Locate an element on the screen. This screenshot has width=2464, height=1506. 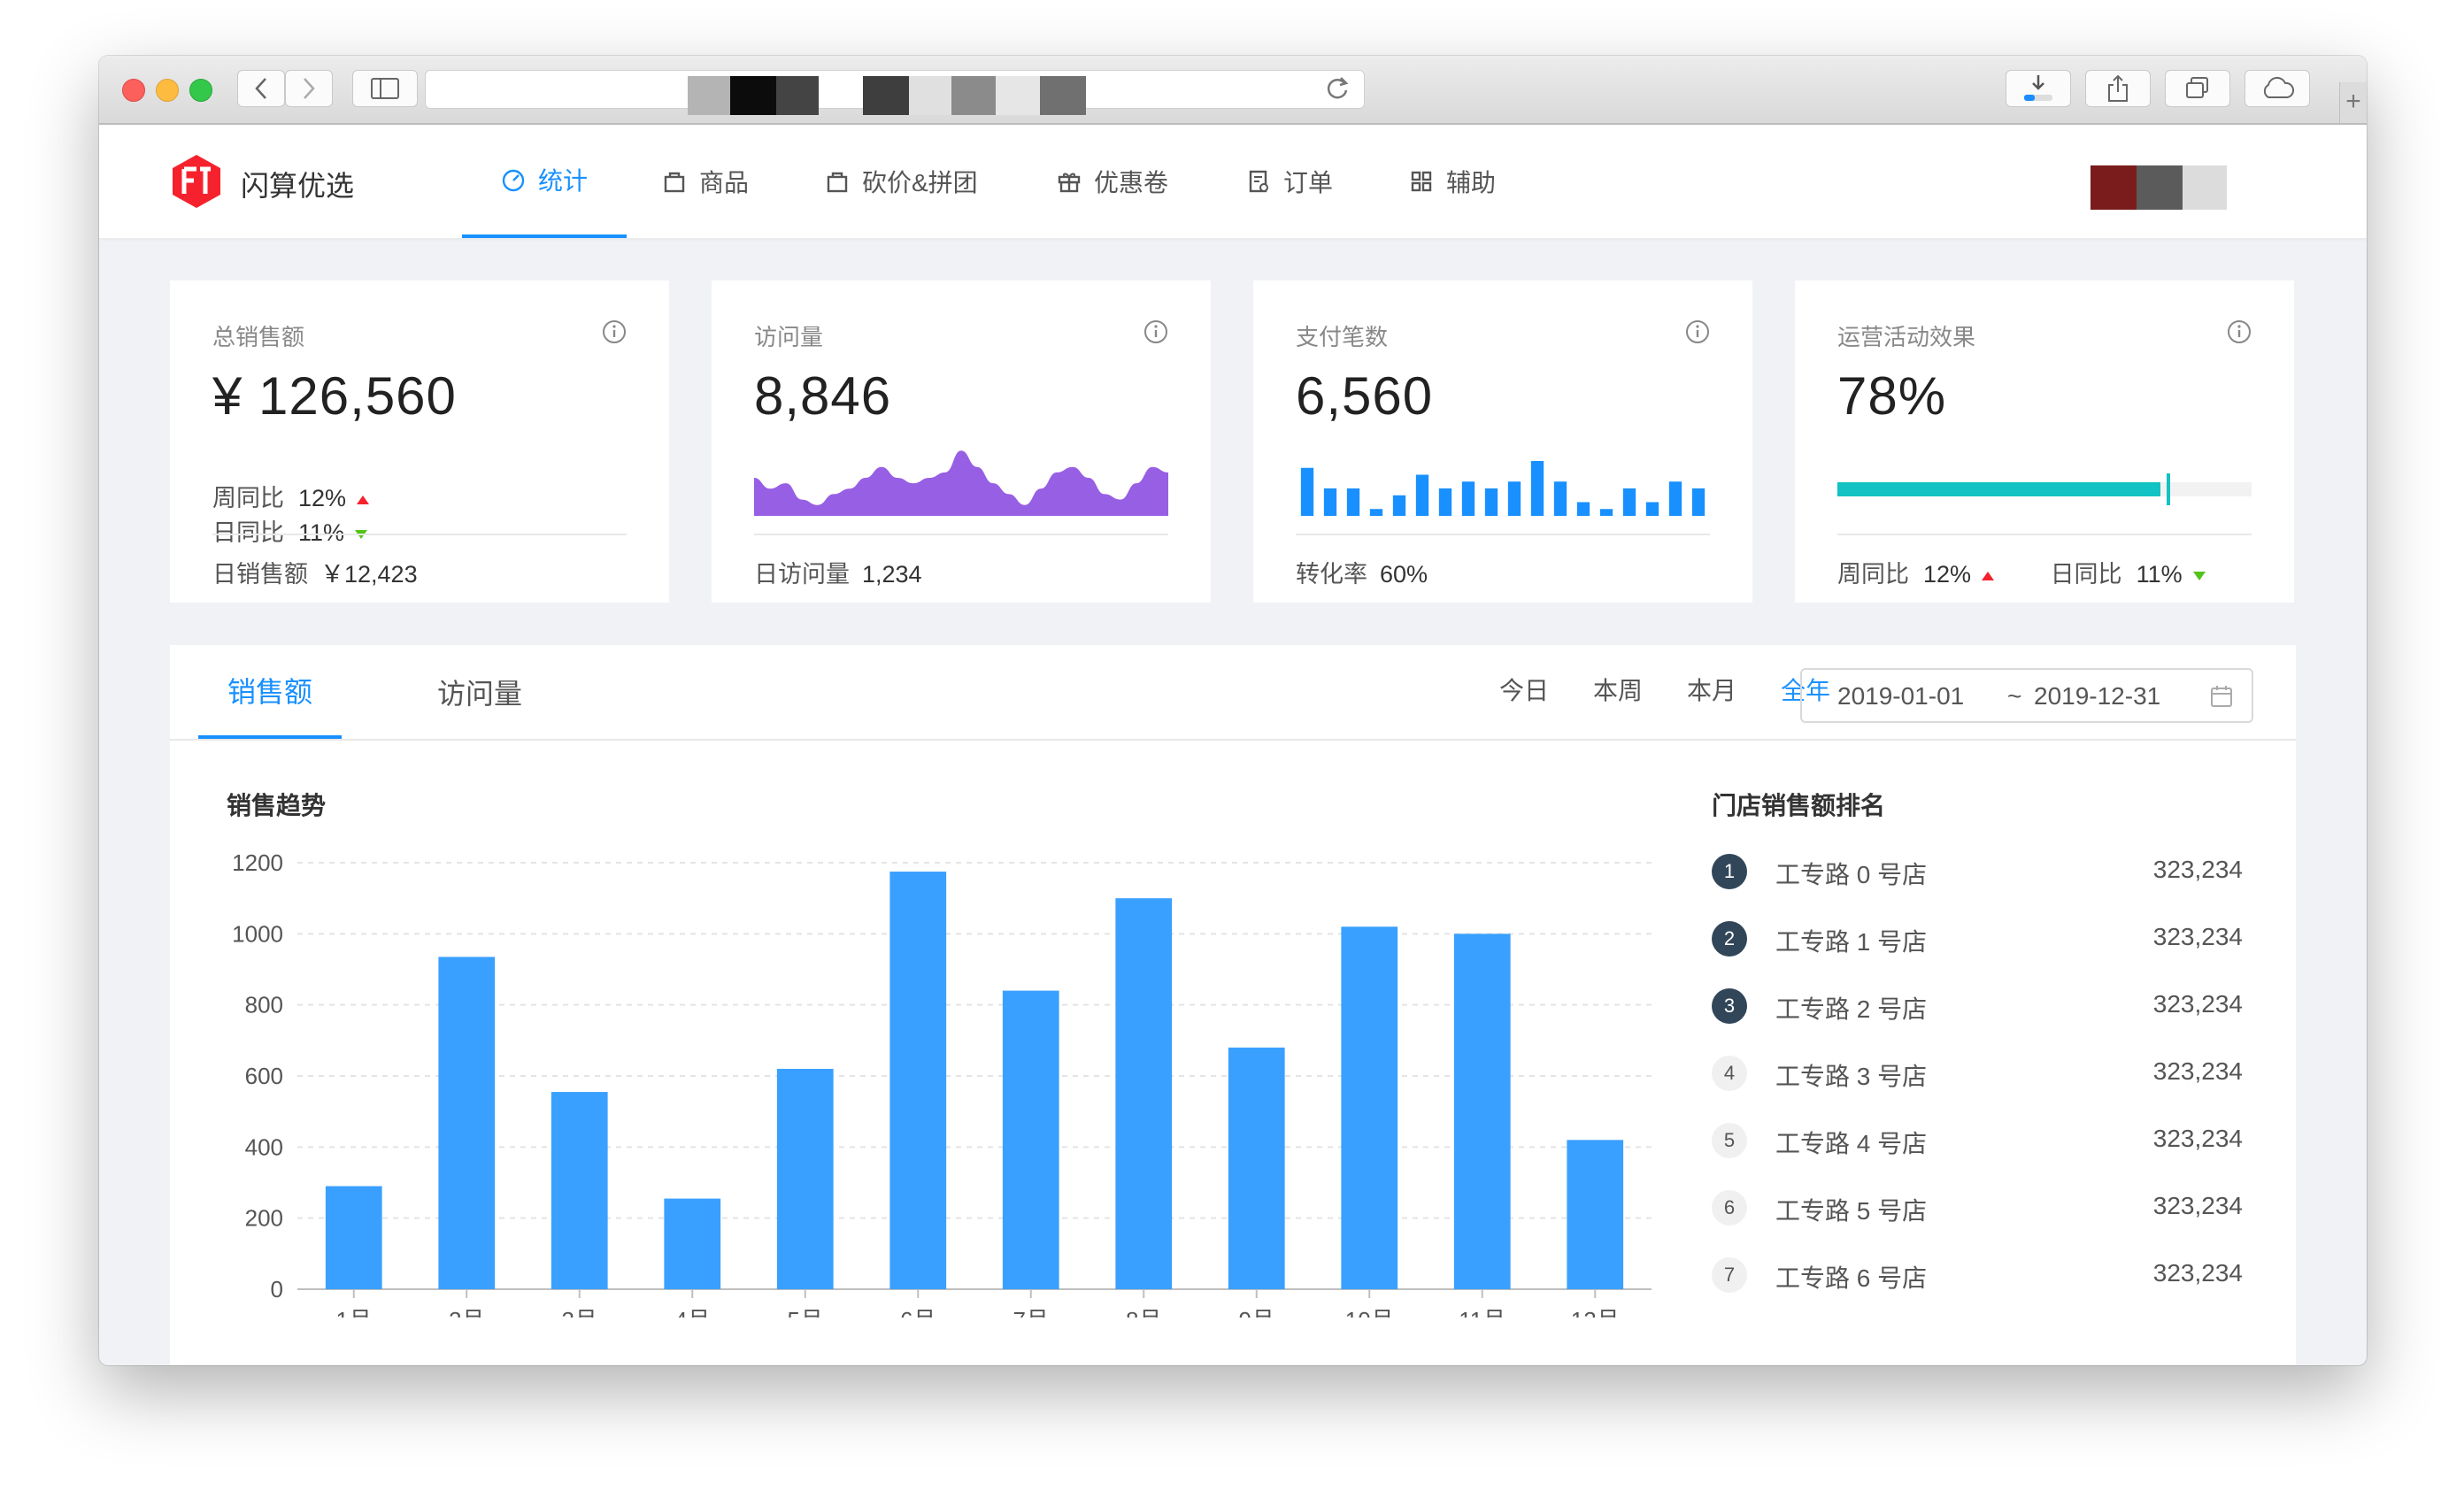
card-footer: 周同比 12% 日同比 11% is located at coordinates (2046, 572).